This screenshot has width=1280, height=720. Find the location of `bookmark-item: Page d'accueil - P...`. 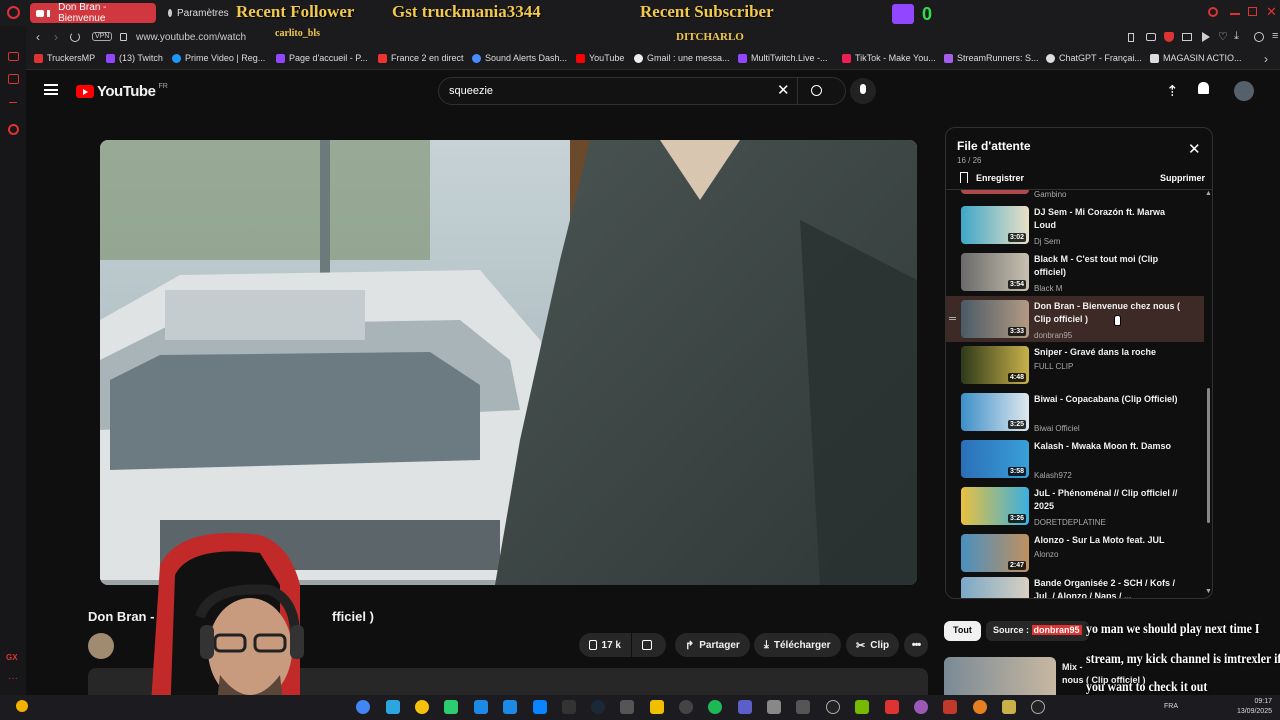

bookmark-item: Page d'accueil - P... is located at coordinates (322, 58).